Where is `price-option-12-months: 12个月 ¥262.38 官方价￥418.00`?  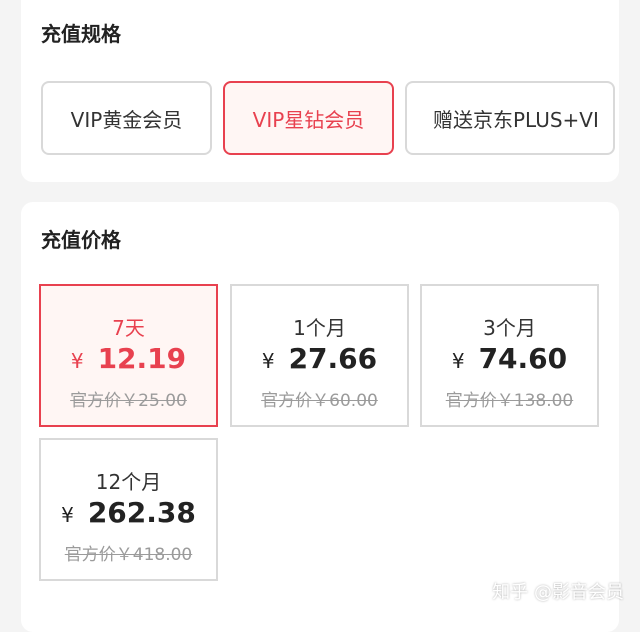 price-option-12-months: 12个月 ¥262.38 官方价￥418.00 is located at coordinates (128, 509).